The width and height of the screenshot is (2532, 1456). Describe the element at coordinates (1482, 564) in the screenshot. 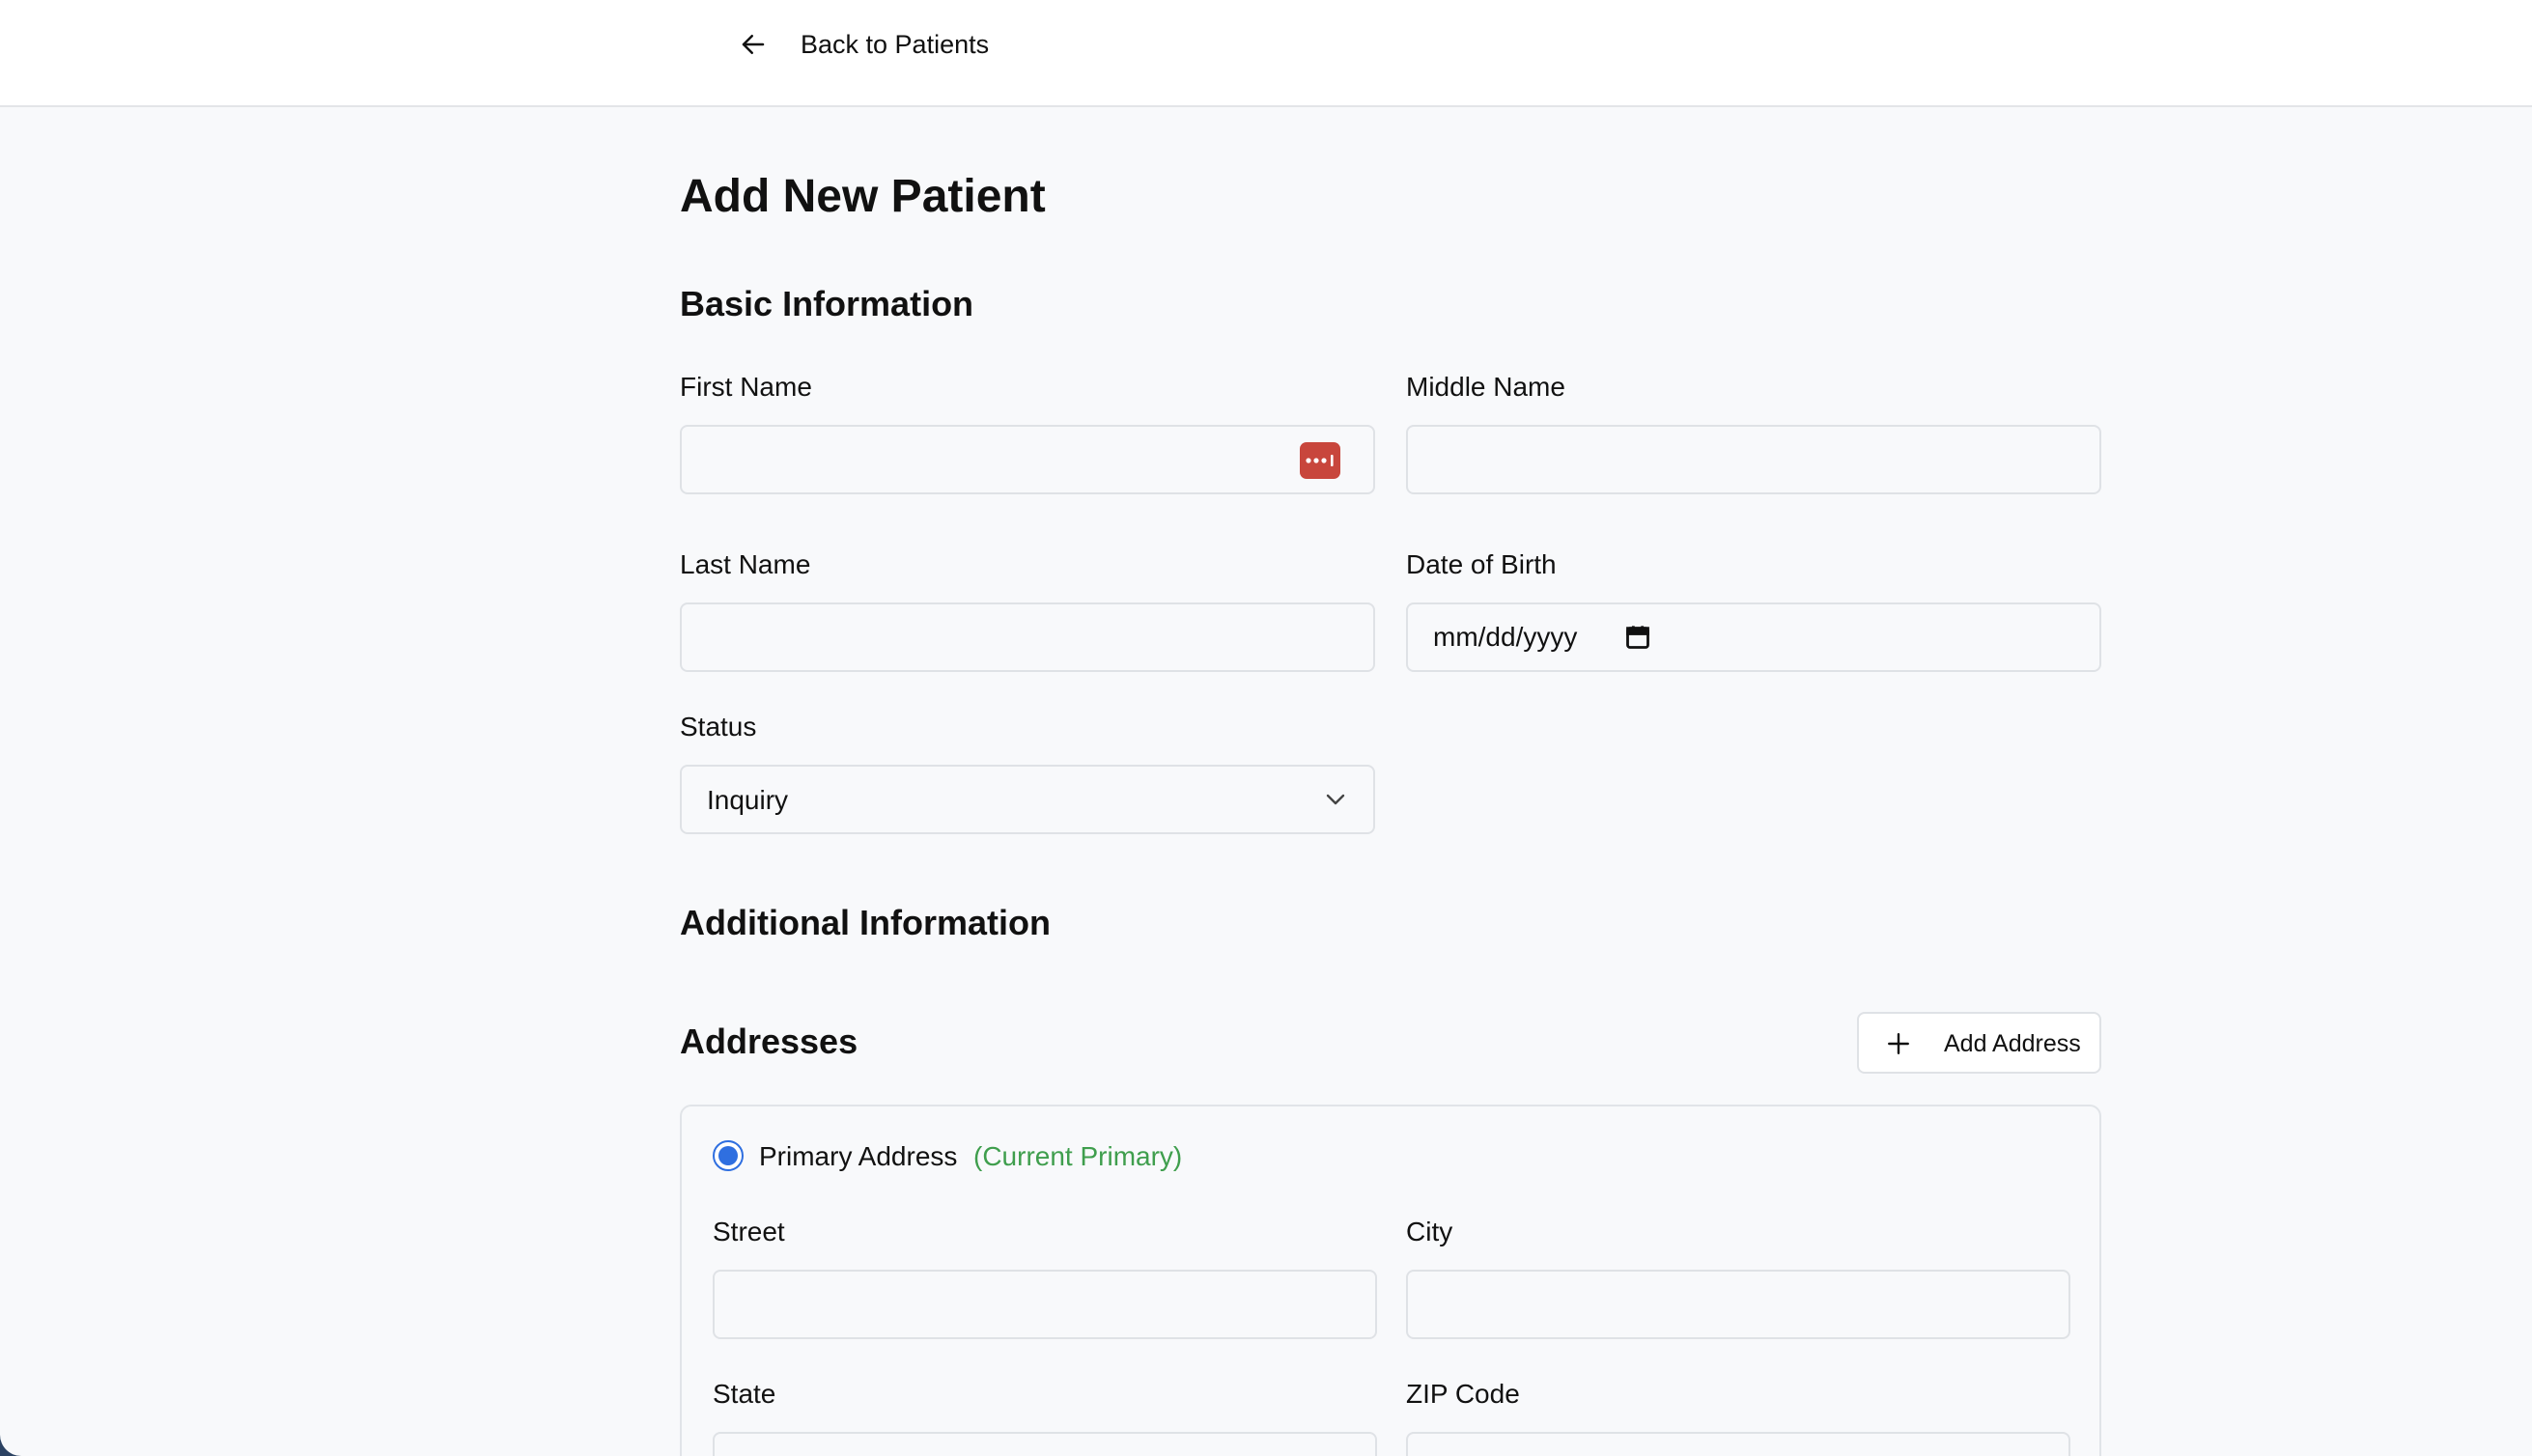

I see `date-of-birth-label: Date of Birth` at that location.